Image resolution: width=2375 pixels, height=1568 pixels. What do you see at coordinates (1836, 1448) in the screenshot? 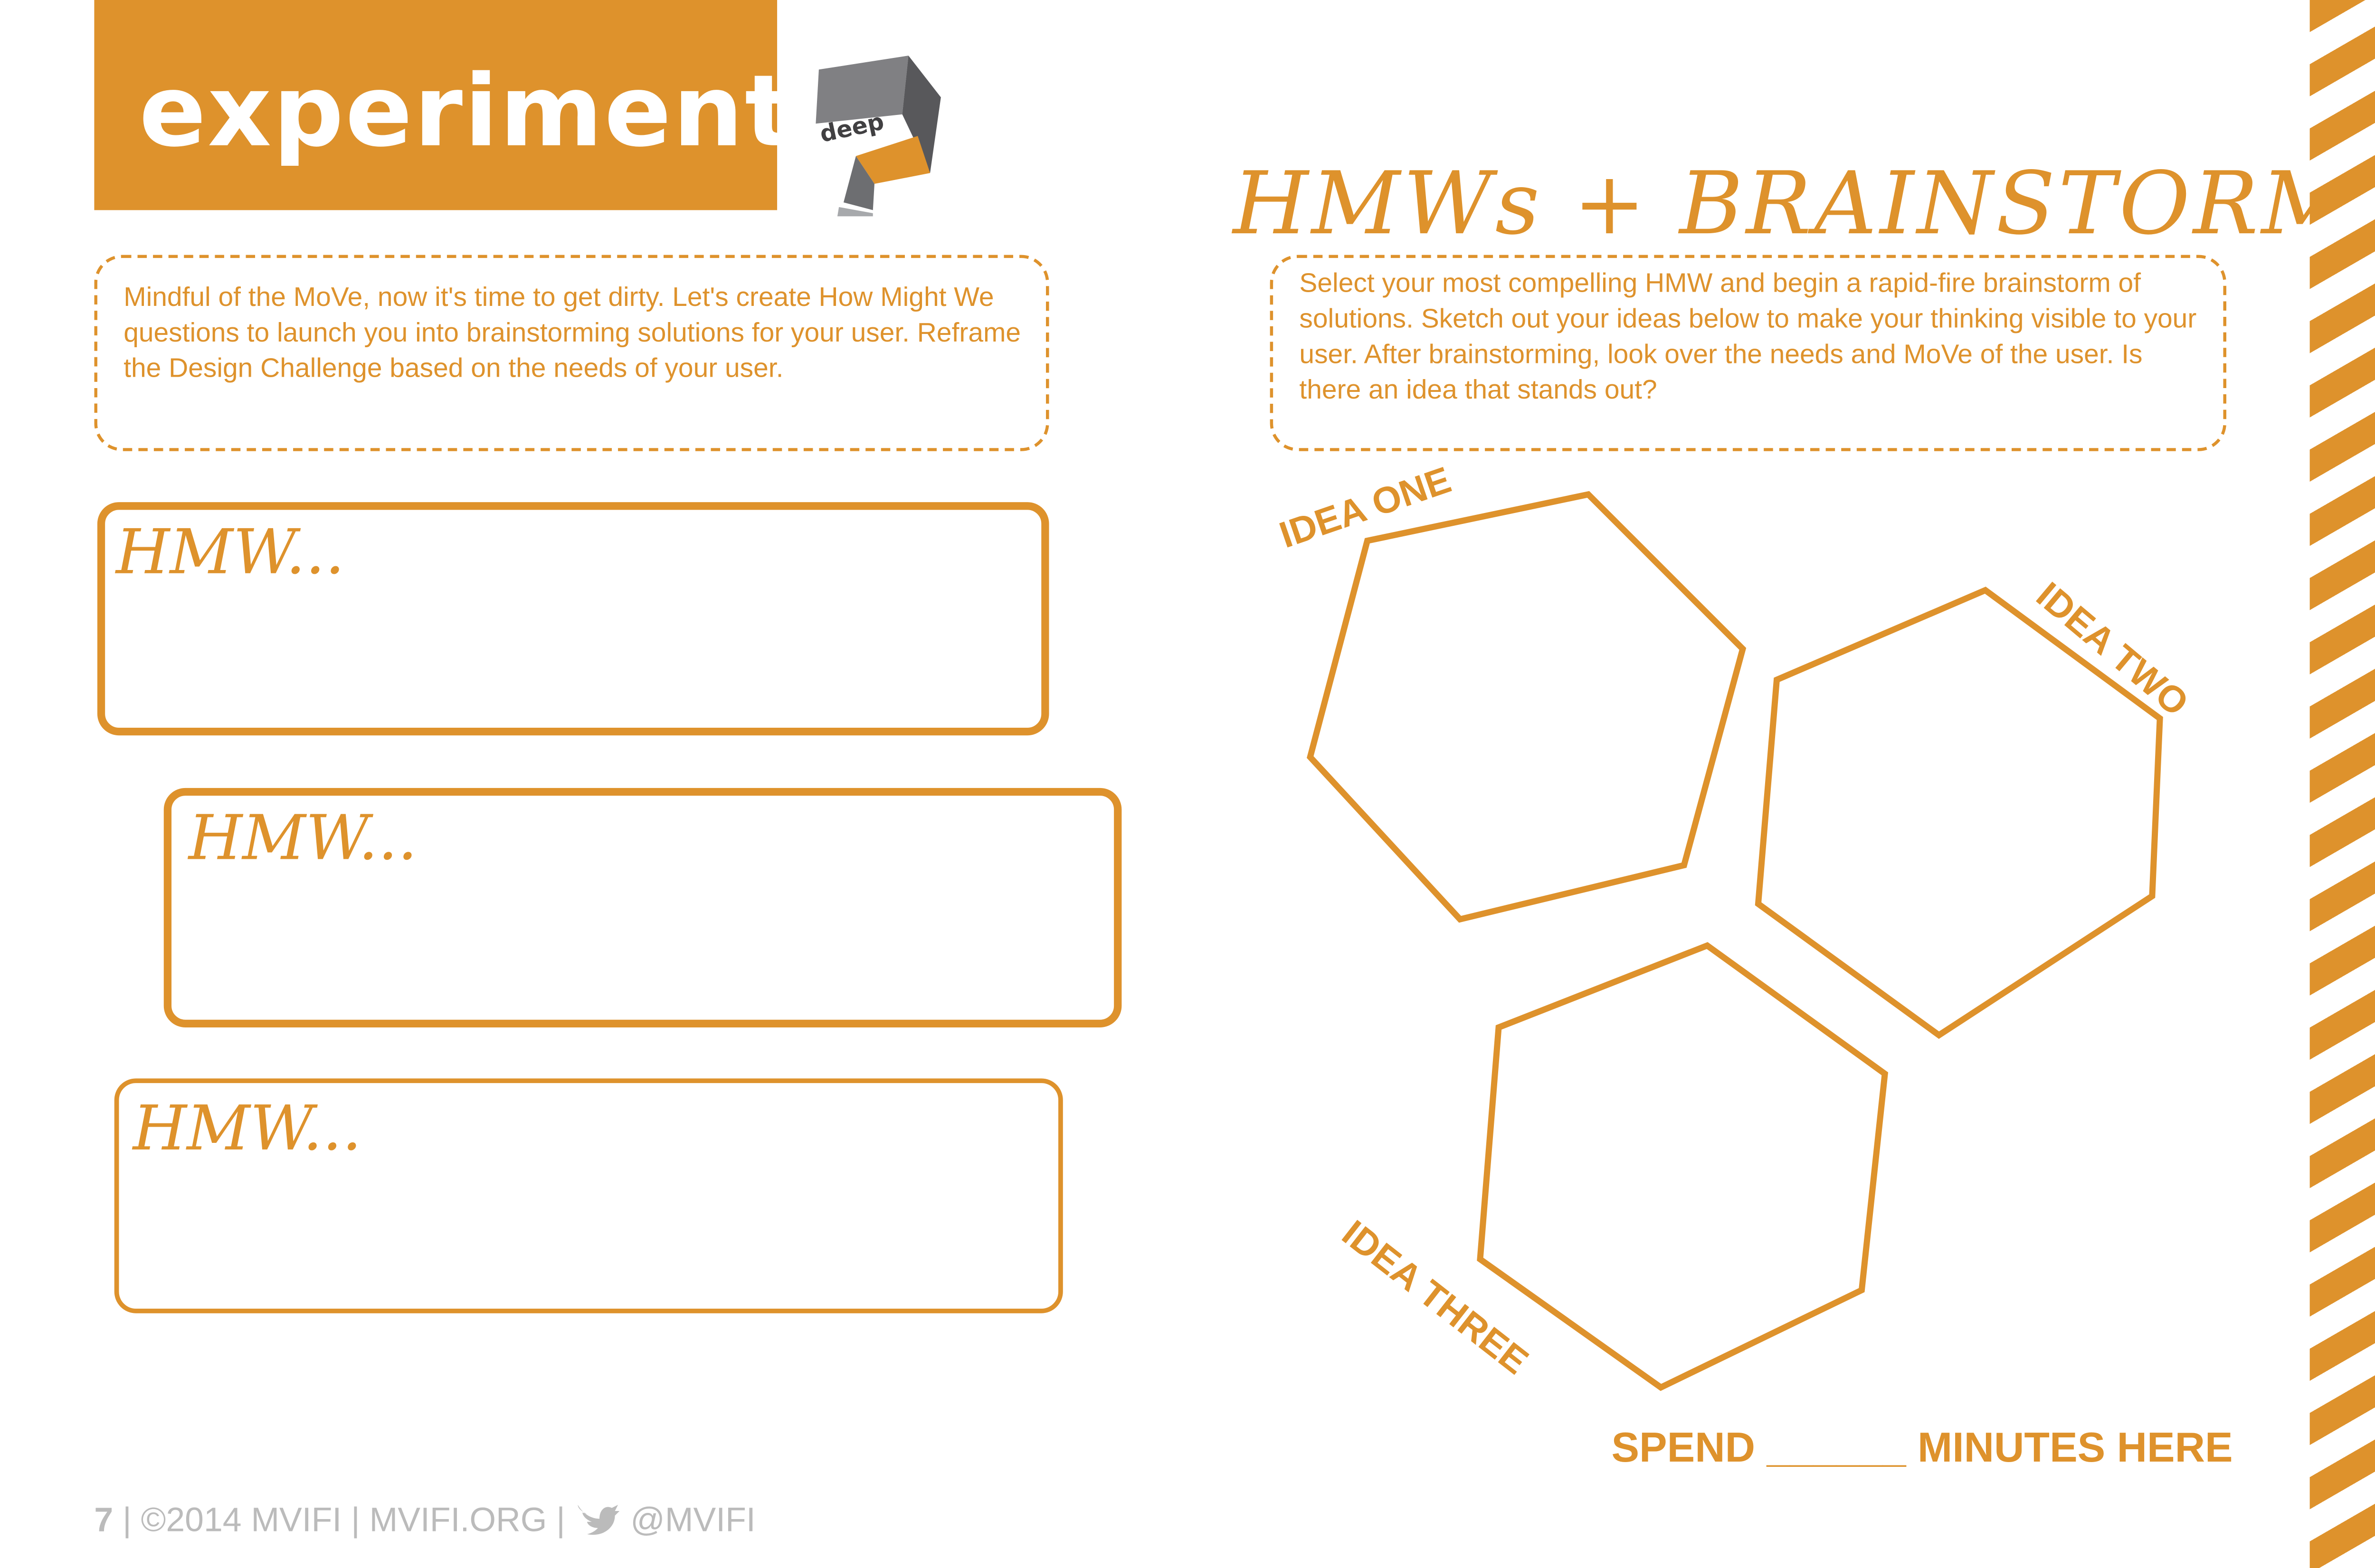
I see `minutes-blank: ______` at bounding box center [1836, 1448].